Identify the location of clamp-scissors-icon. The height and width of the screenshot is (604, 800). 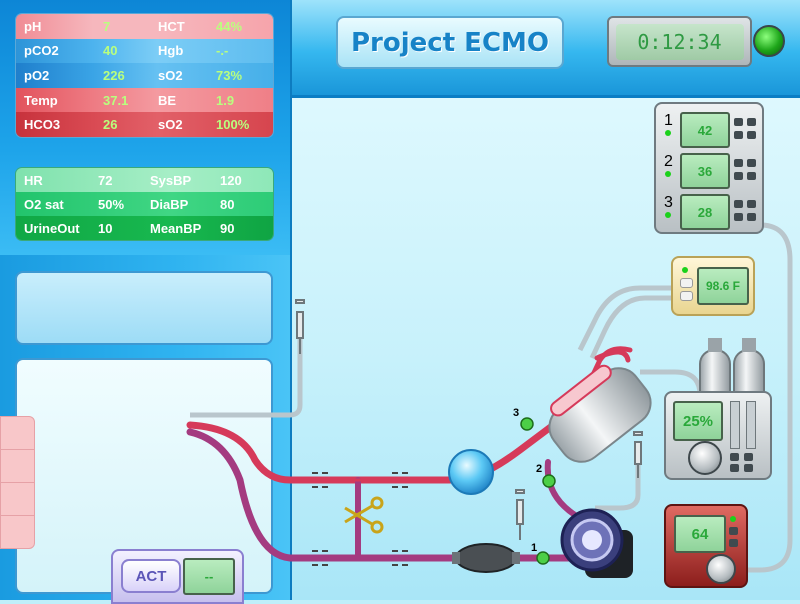
(364, 515).